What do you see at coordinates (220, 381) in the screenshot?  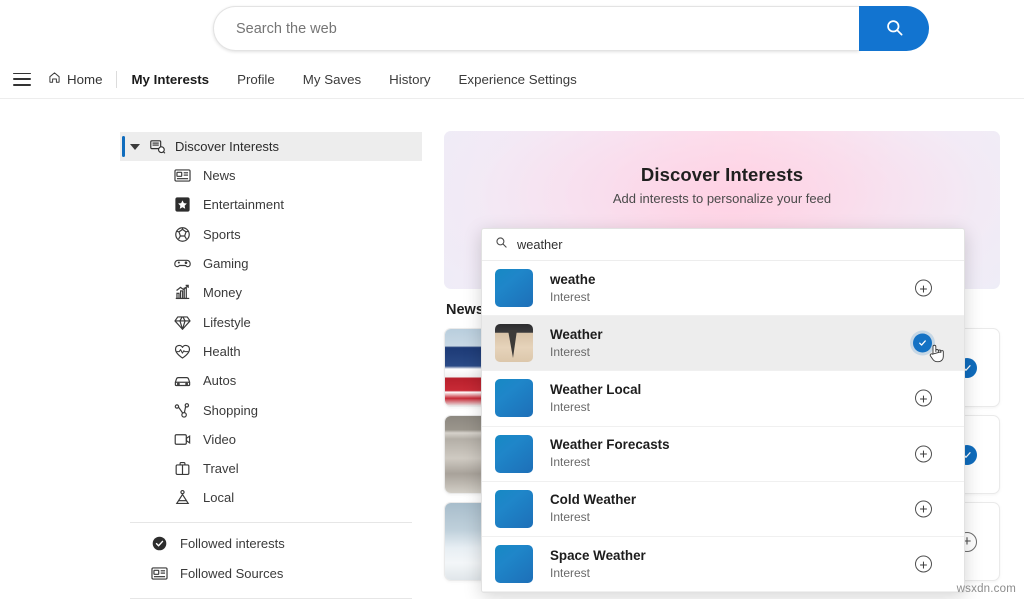 I see `sidebar-label-autos: Autos` at bounding box center [220, 381].